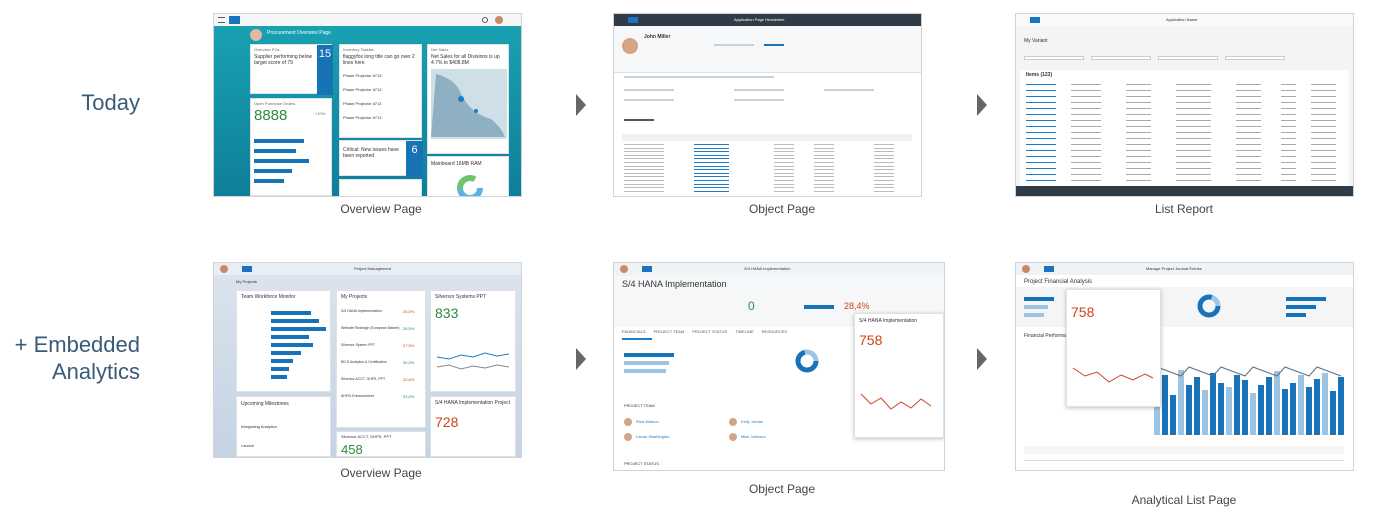 This screenshot has width=1400, height=521. Describe the element at coordinates (381, 444) in the screenshot. I see `card-silversor-acct: Silversor ACCT, GHPS, PPT 458` at that location.